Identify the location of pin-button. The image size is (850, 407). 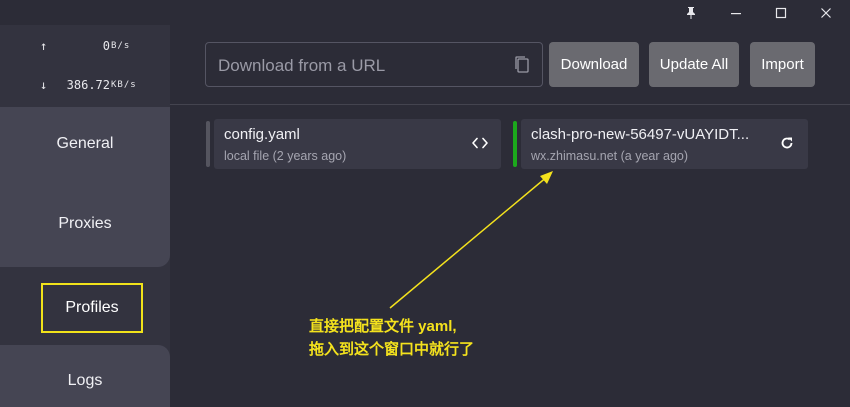
(690, 12).